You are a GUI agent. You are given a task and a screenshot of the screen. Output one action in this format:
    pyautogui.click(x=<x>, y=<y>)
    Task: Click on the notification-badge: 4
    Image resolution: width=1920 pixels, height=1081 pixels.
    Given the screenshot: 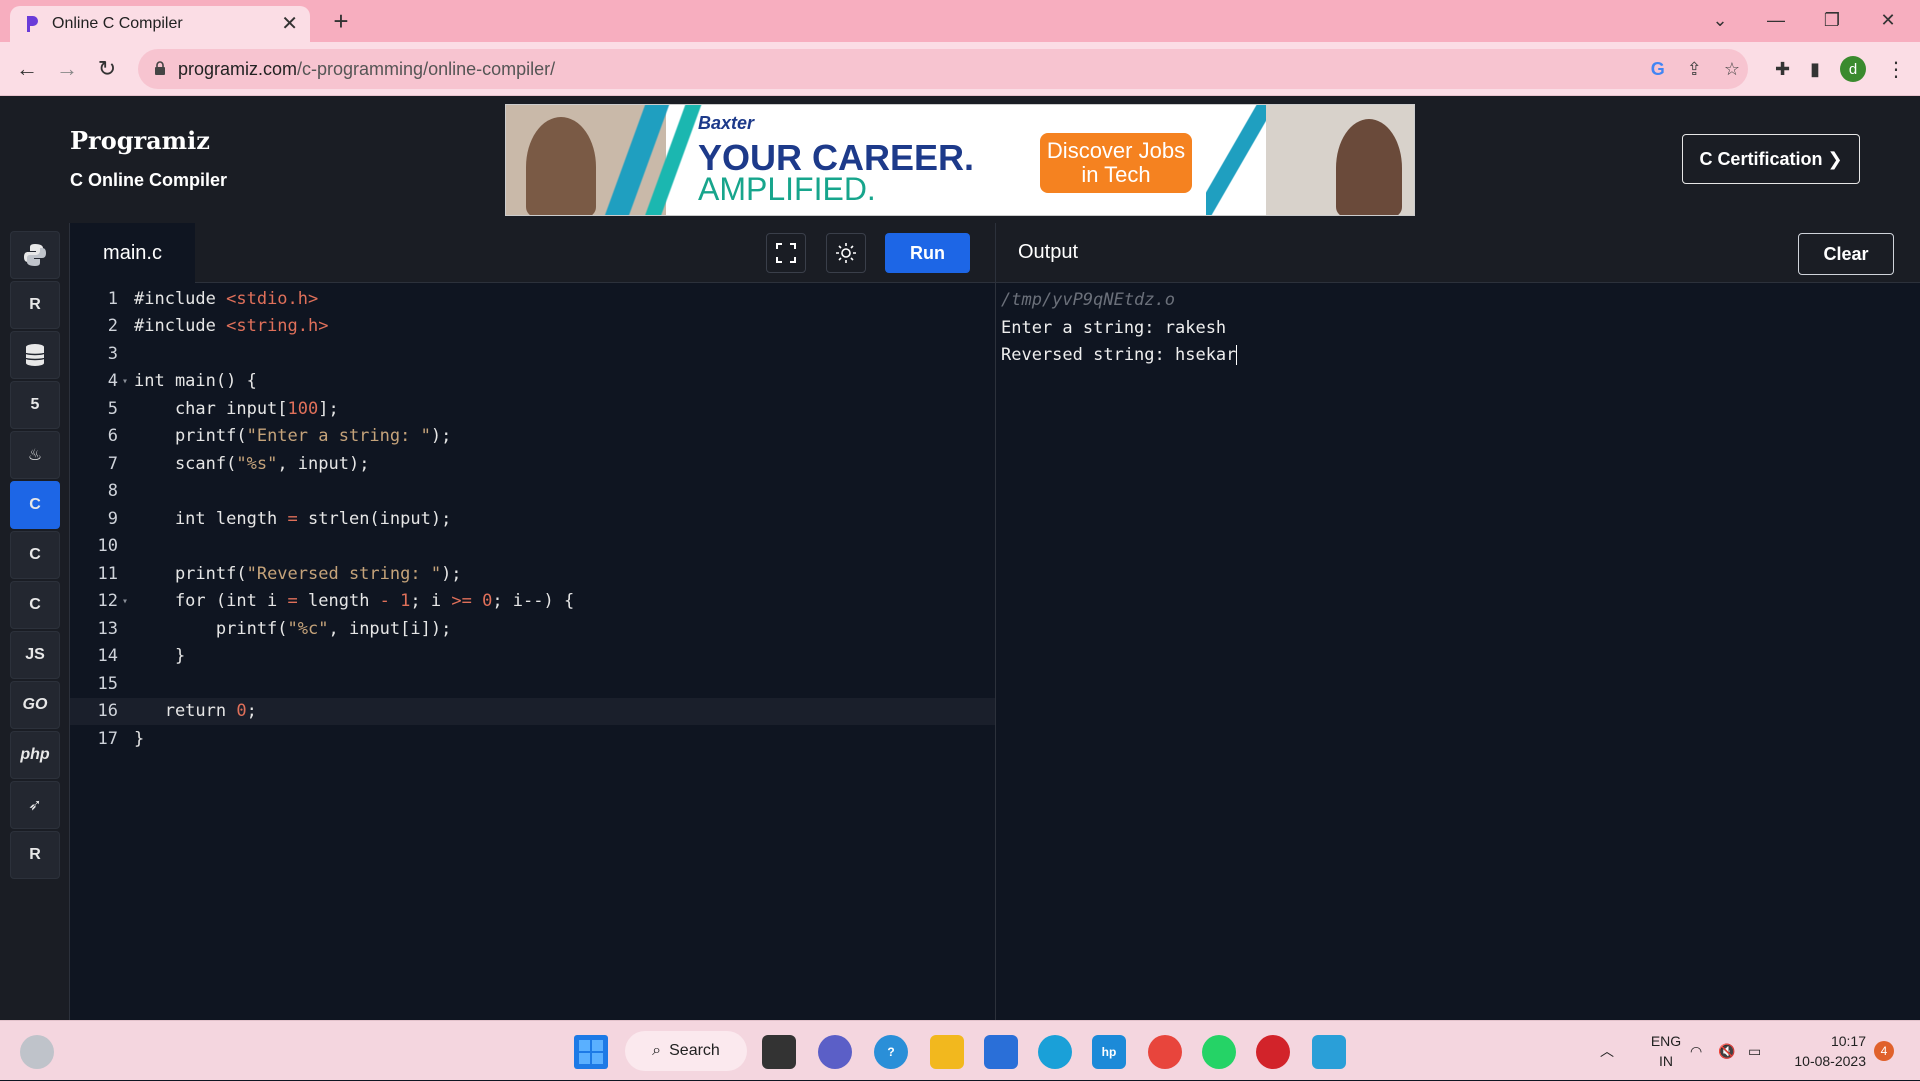 What is the action you would take?
    pyautogui.click(x=1884, y=1051)
    